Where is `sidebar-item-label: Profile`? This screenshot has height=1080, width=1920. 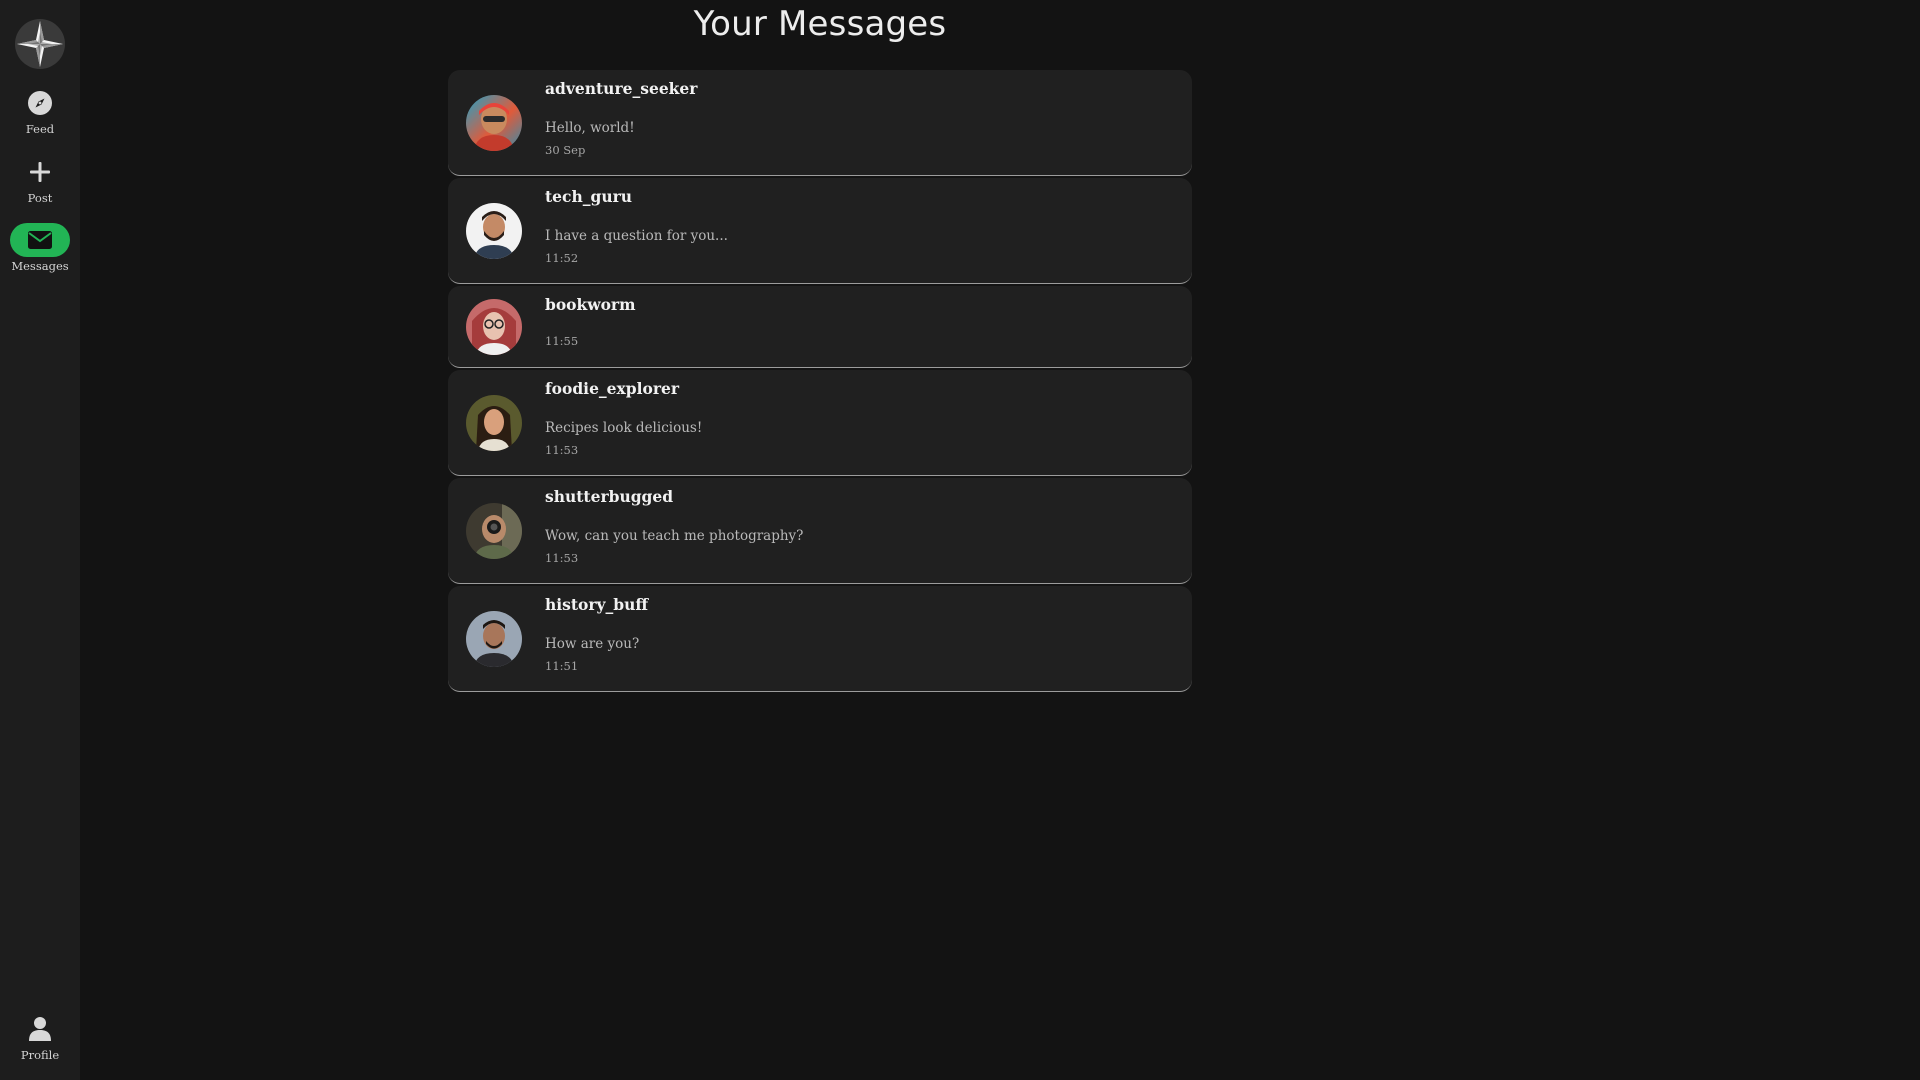 sidebar-item-label: Profile is located at coordinates (40, 1055).